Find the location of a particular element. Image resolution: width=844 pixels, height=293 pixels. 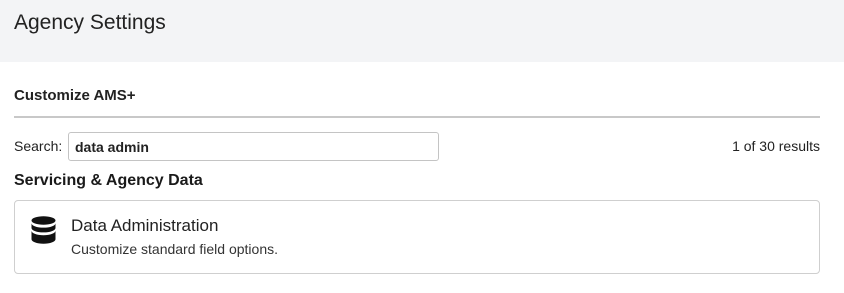

page-title: Agency Settings is located at coordinates (90, 22).